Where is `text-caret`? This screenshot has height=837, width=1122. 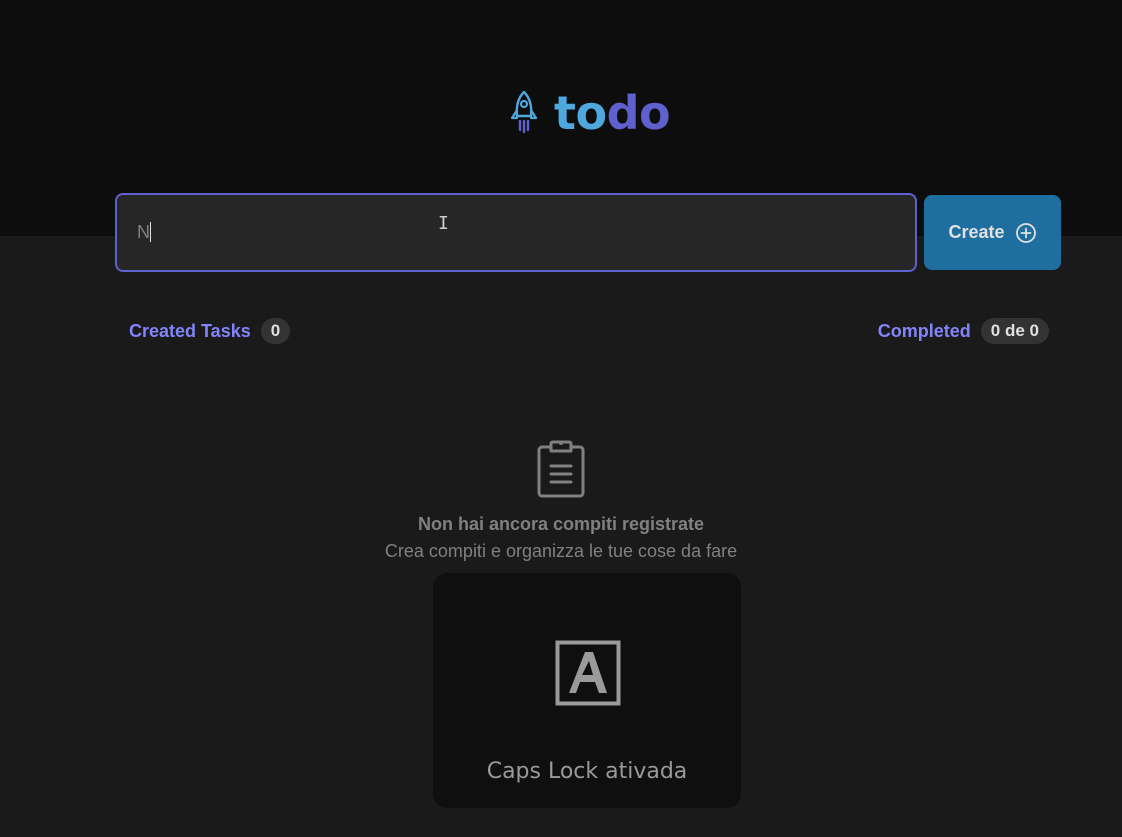 text-caret is located at coordinates (150, 232).